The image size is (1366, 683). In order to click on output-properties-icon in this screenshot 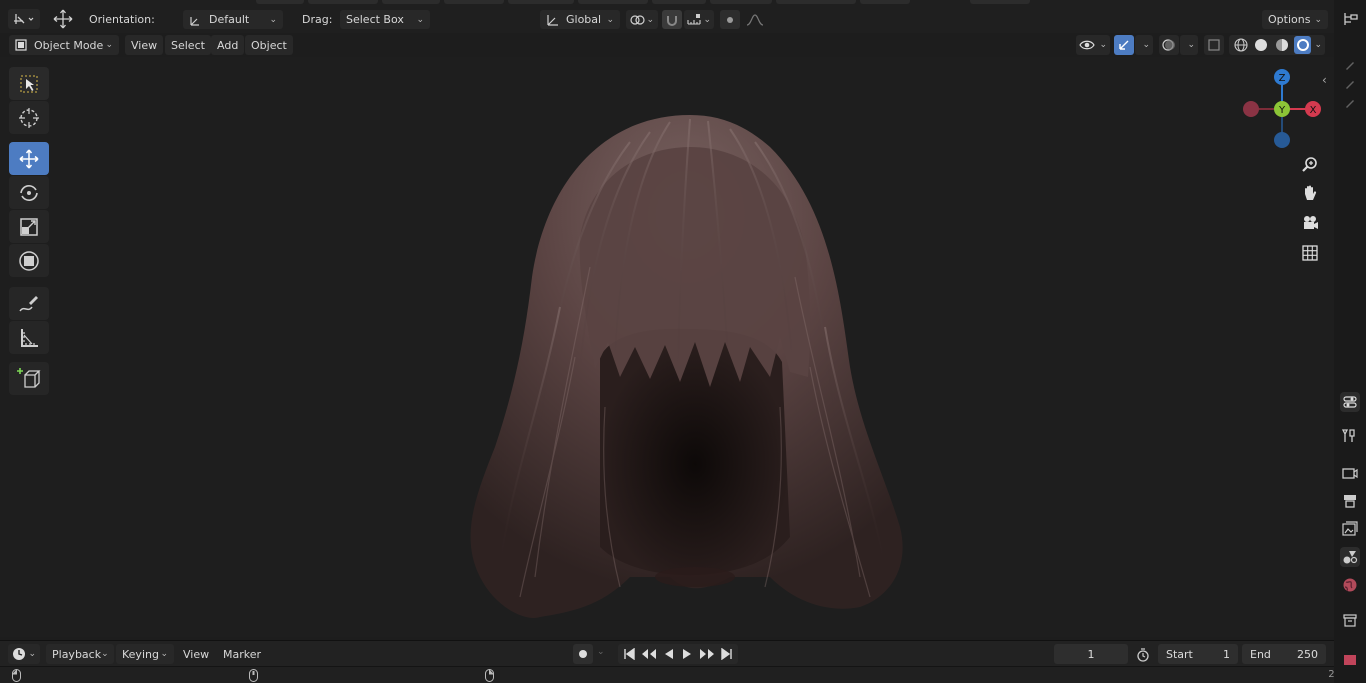, I will do `click(1350, 501)`.